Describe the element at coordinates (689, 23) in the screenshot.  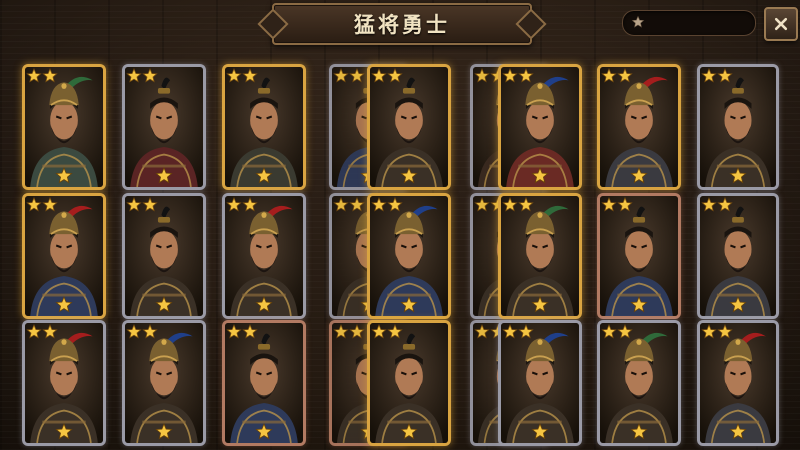
I see `filter-box` at that location.